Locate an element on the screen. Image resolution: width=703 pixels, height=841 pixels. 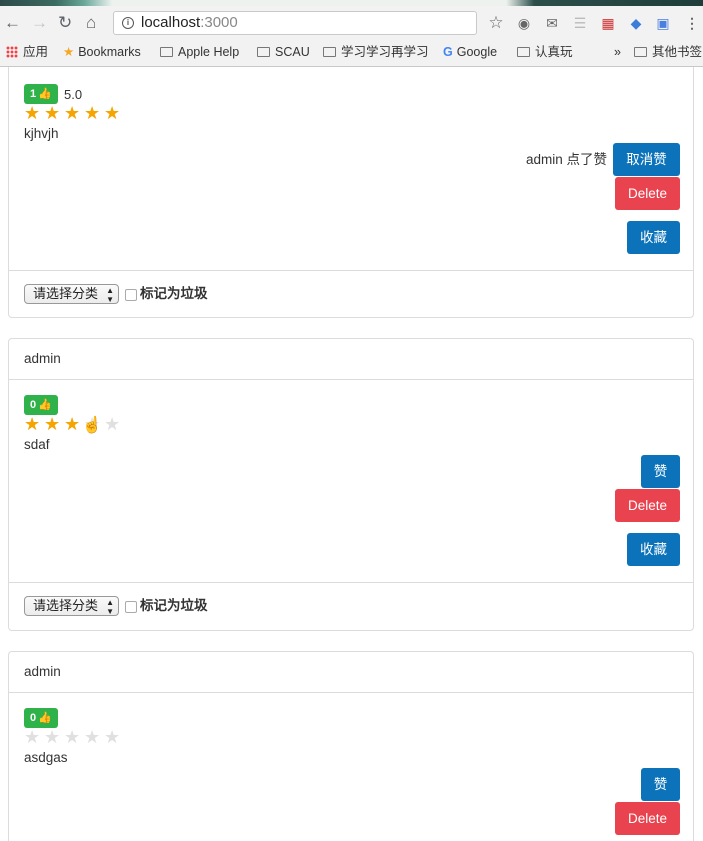
bookmark-star-icon: ☆ is located at coordinates (496, 22).